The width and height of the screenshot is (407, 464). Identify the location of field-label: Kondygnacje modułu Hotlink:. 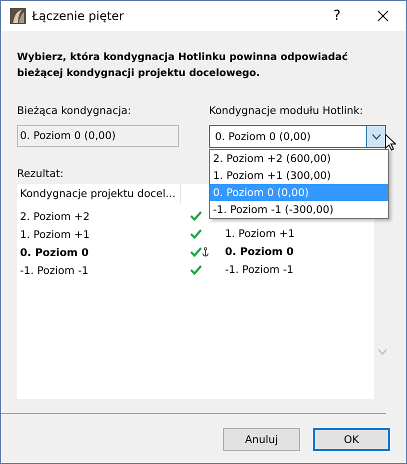
(286, 112).